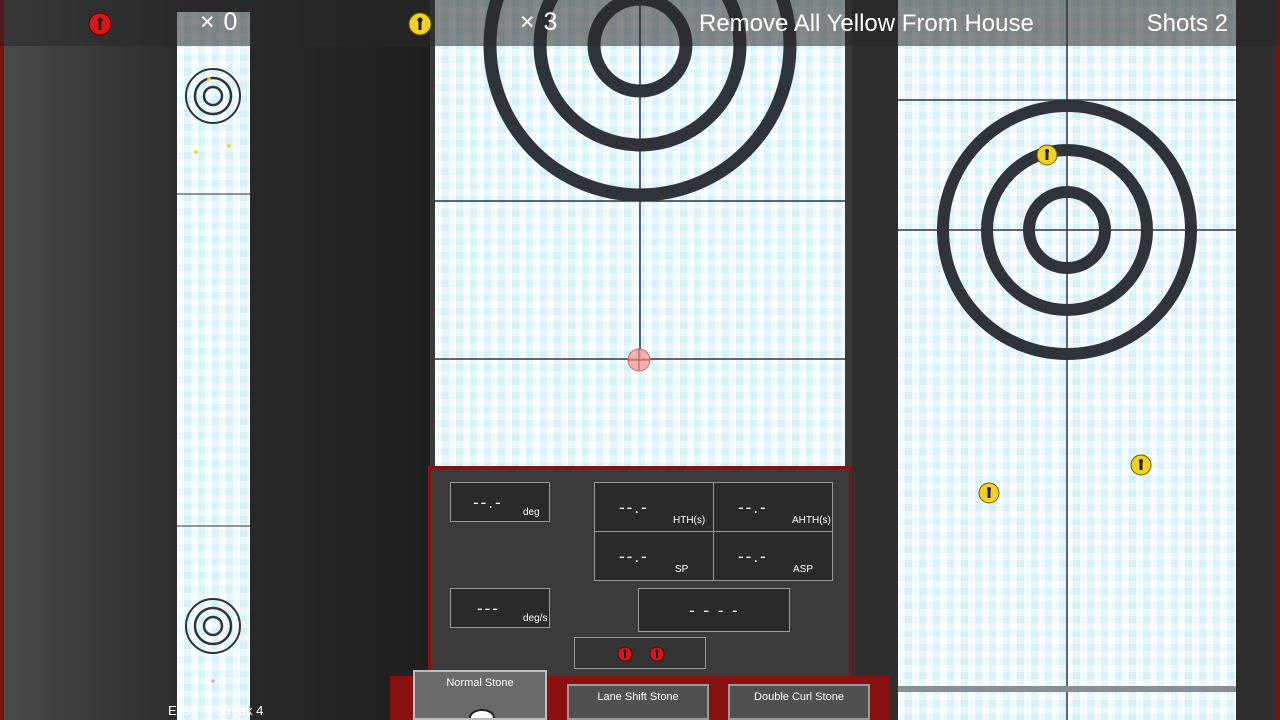 The image size is (1280, 720). What do you see at coordinates (213, 375) in the screenshot?
I see `sheet-overview-markings` at bounding box center [213, 375].